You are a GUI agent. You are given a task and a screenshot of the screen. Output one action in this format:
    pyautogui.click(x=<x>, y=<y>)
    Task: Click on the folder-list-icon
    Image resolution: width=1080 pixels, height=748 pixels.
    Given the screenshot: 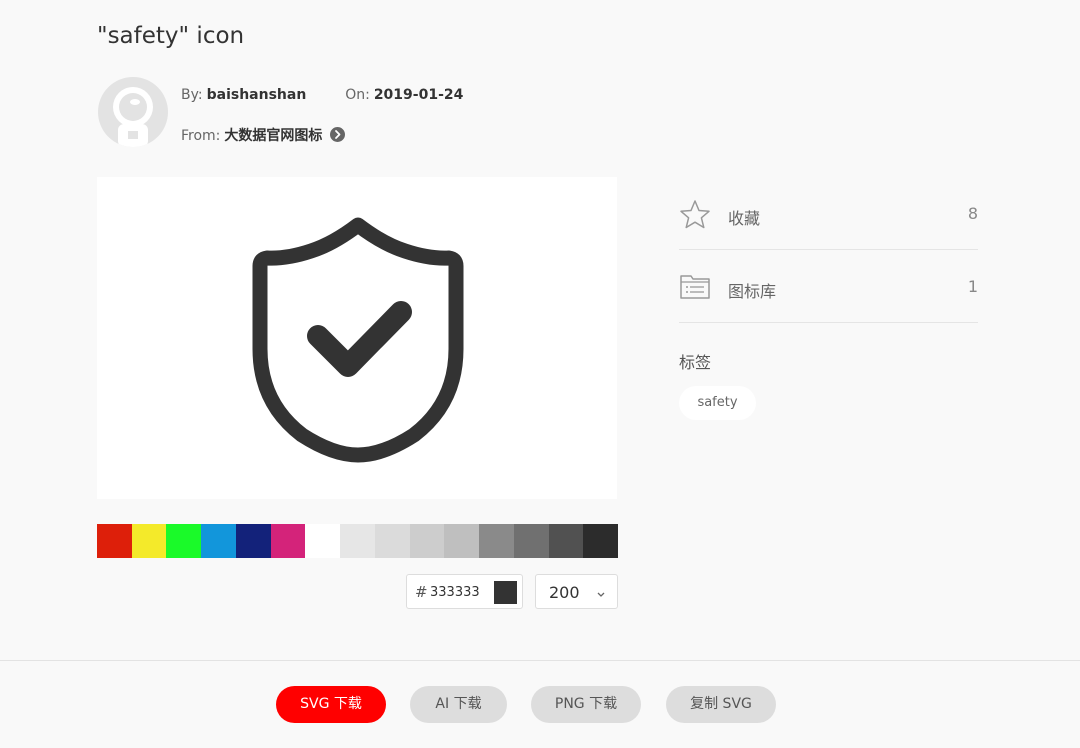 What is the action you would take?
    pyautogui.click(x=695, y=288)
    